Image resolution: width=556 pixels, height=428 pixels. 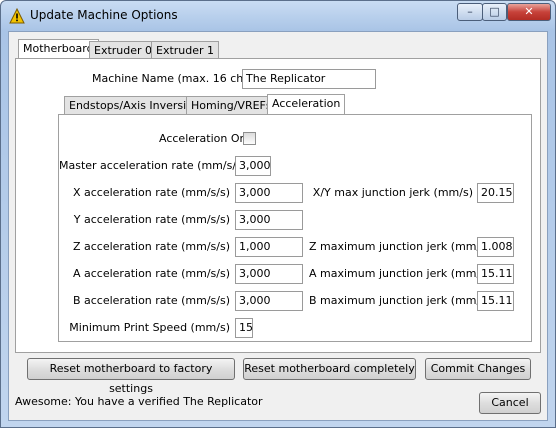 I want to click on a-accel-label: A acceleration rate (mm/s/s), so click(x=151, y=273).